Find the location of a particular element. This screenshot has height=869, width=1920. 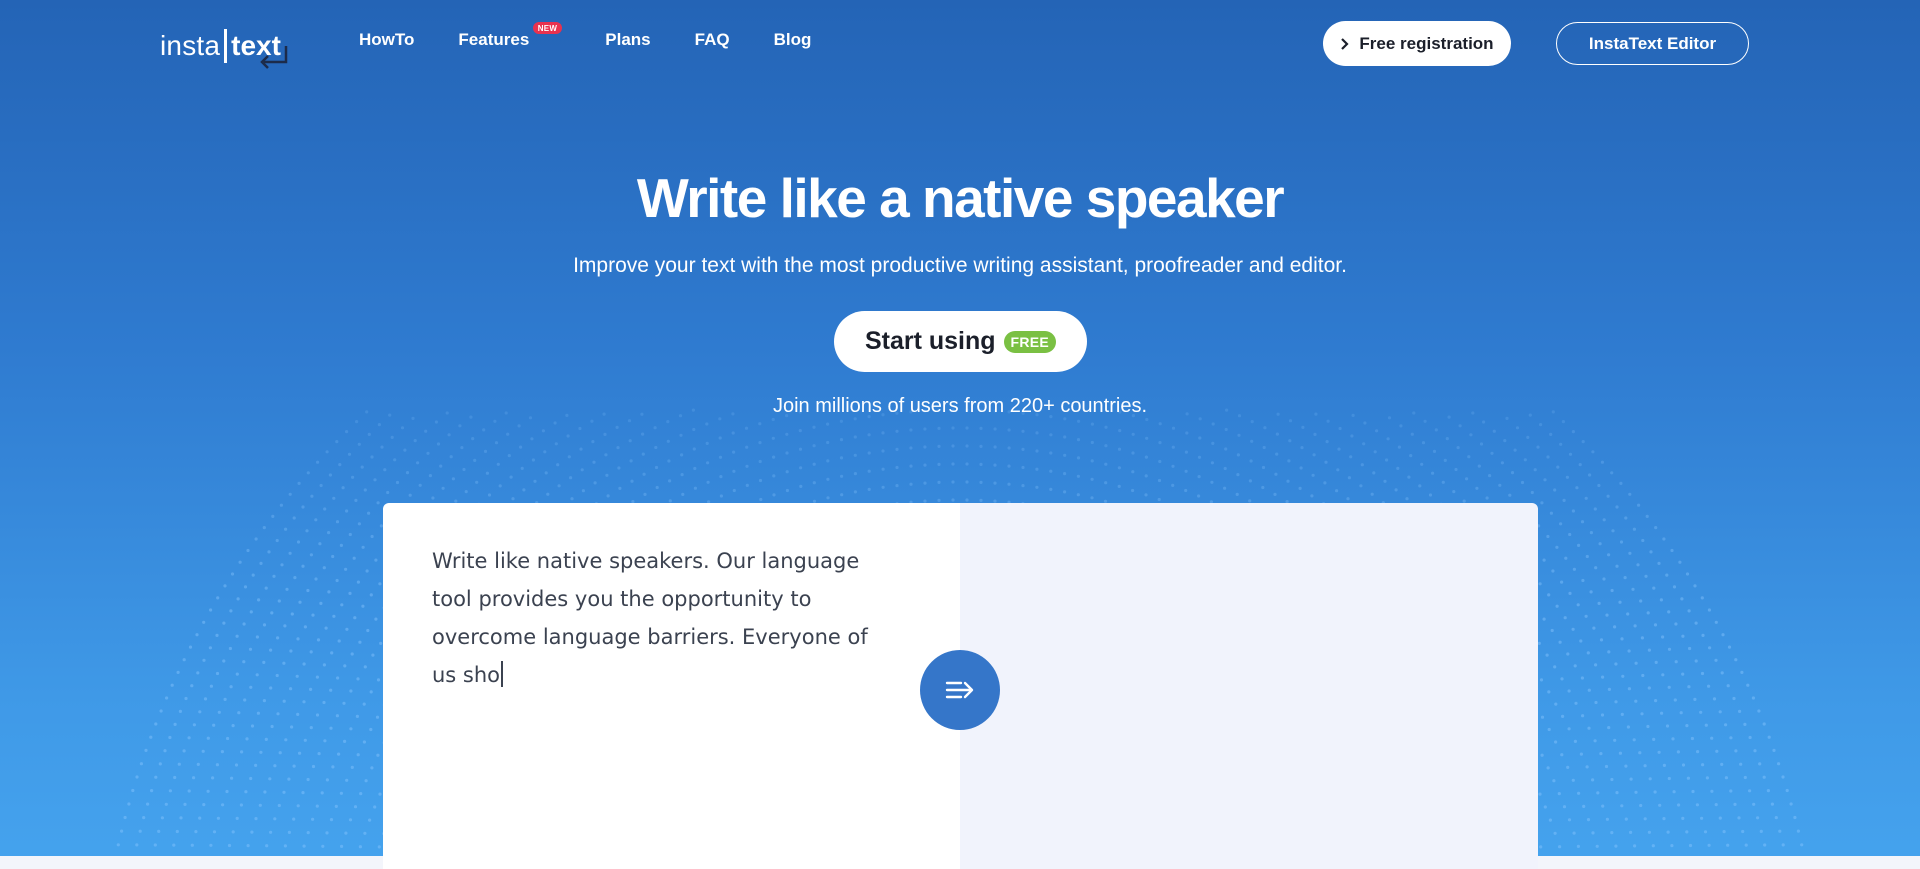

nav-features: Features NEW is located at coordinates (510, 36).